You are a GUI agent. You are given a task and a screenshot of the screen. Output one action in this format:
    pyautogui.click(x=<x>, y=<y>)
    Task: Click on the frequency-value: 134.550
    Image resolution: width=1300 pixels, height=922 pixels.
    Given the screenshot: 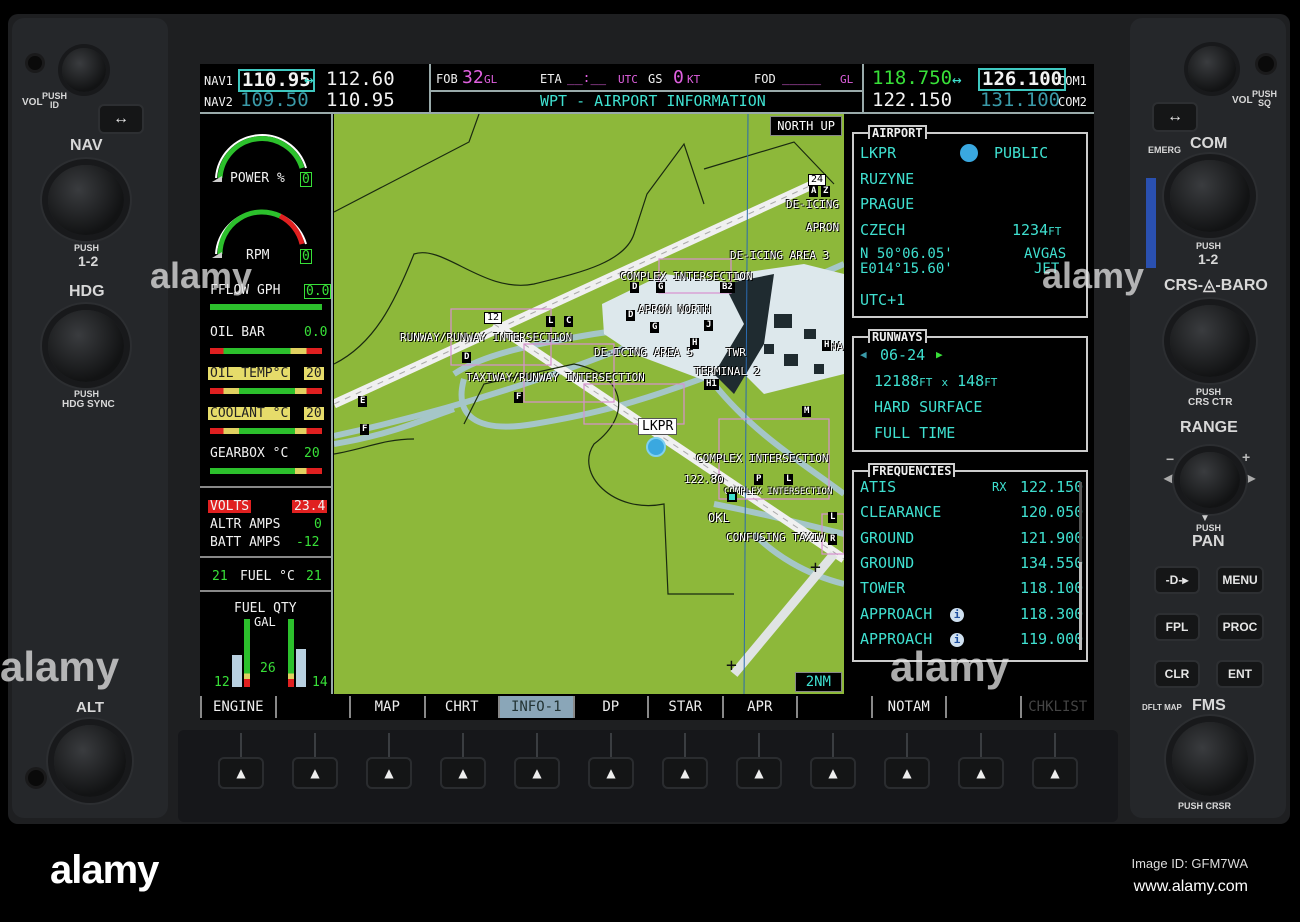 What is the action you would take?
    pyautogui.click(x=1051, y=563)
    